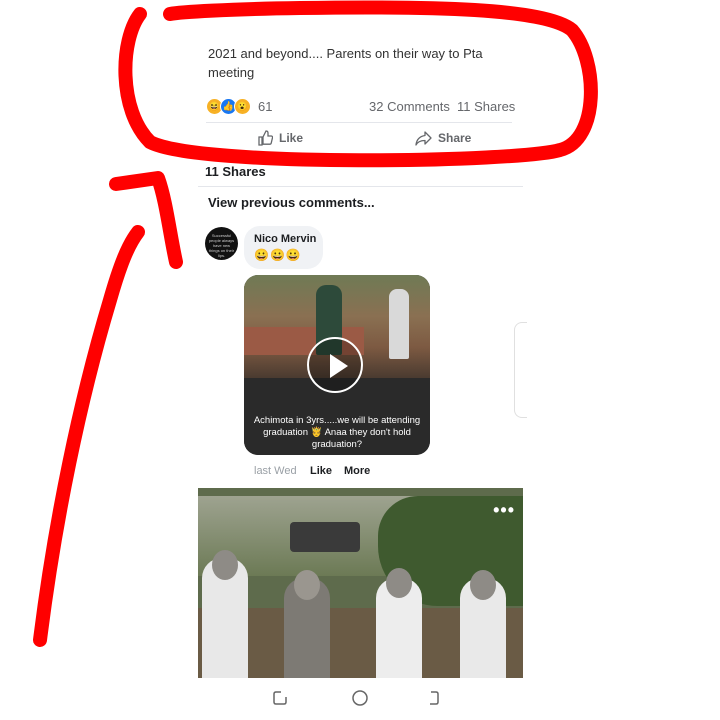  What do you see at coordinates (360, 12) in the screenshot?
I see `status-bar: ⊗ ✓ .ıll .ıll ▭` at bounding box center [360, 12].